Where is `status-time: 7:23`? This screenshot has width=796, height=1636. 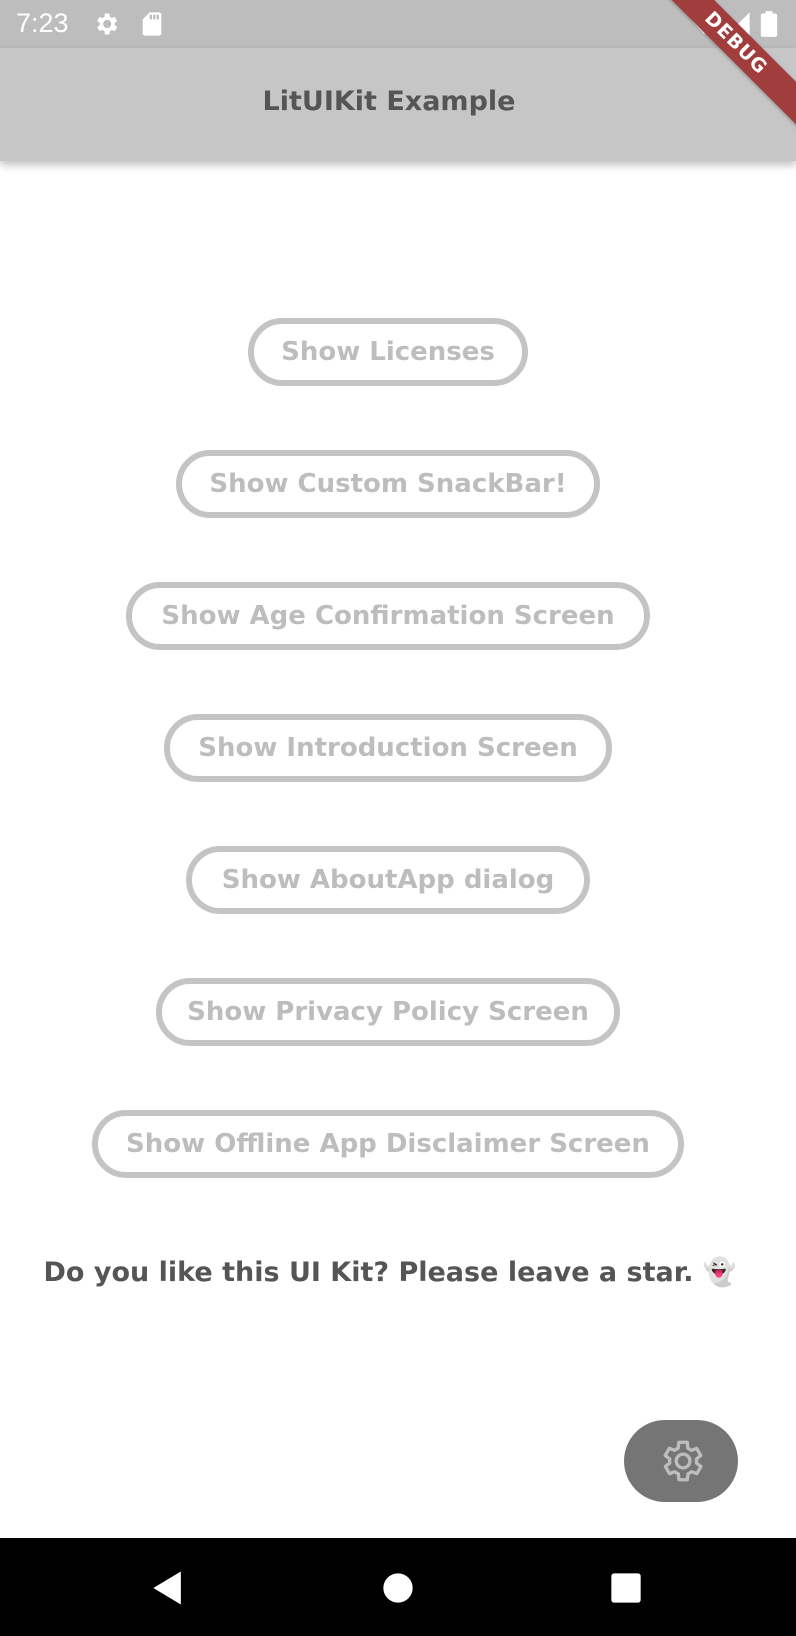 status-time: 7:23 is located at coordinates (42, 23).